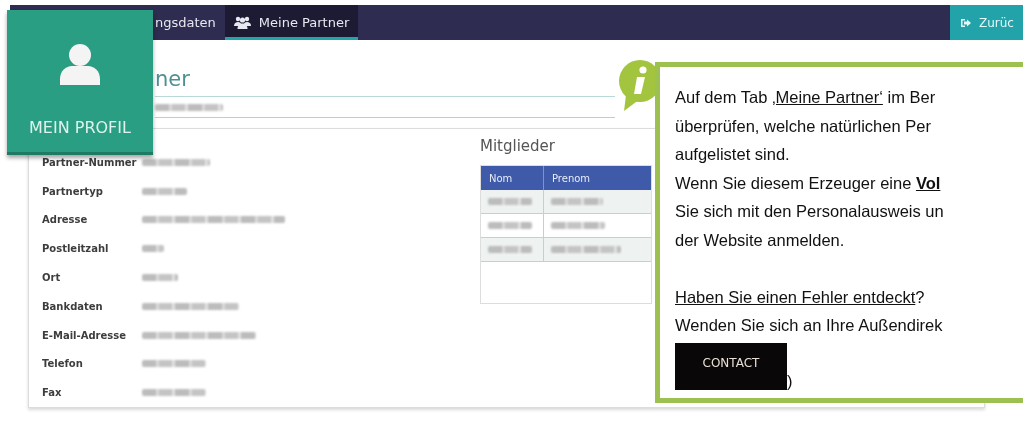 This screenshot has height=437, width=1023. Describe the element at coordinates (63, 364) in the screenshot. I see `field-label: Telefon` at that location.